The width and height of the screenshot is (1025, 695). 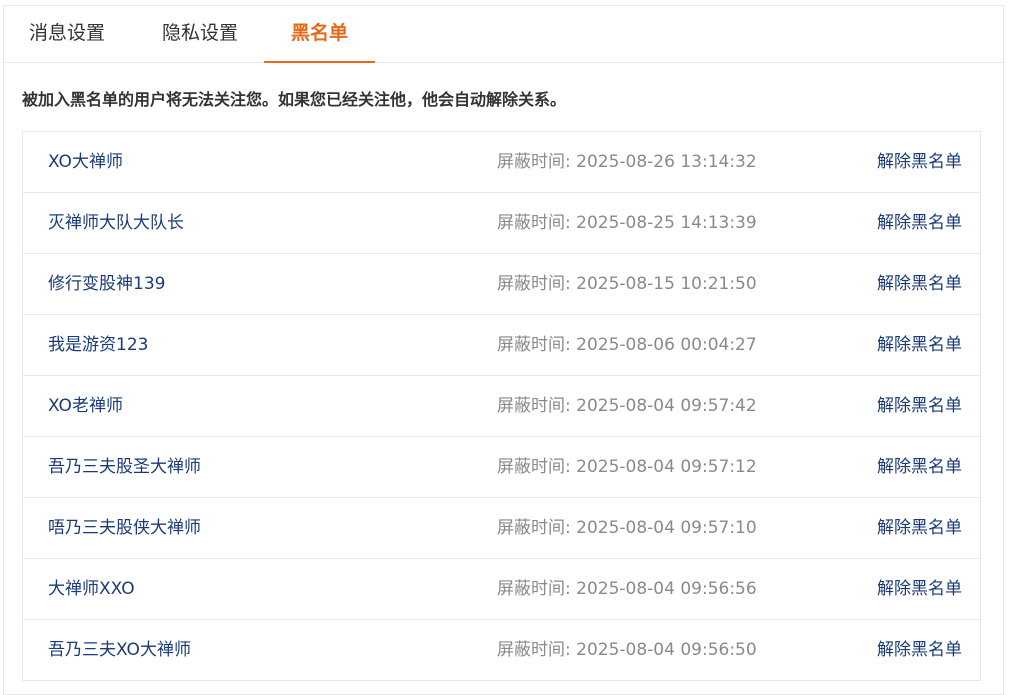 What do you see at coordinates (119, 650) in the screenshot?
I see `blocked-user-name: 吾乃三夫XO大禅师` at bounding box center [119, 650].